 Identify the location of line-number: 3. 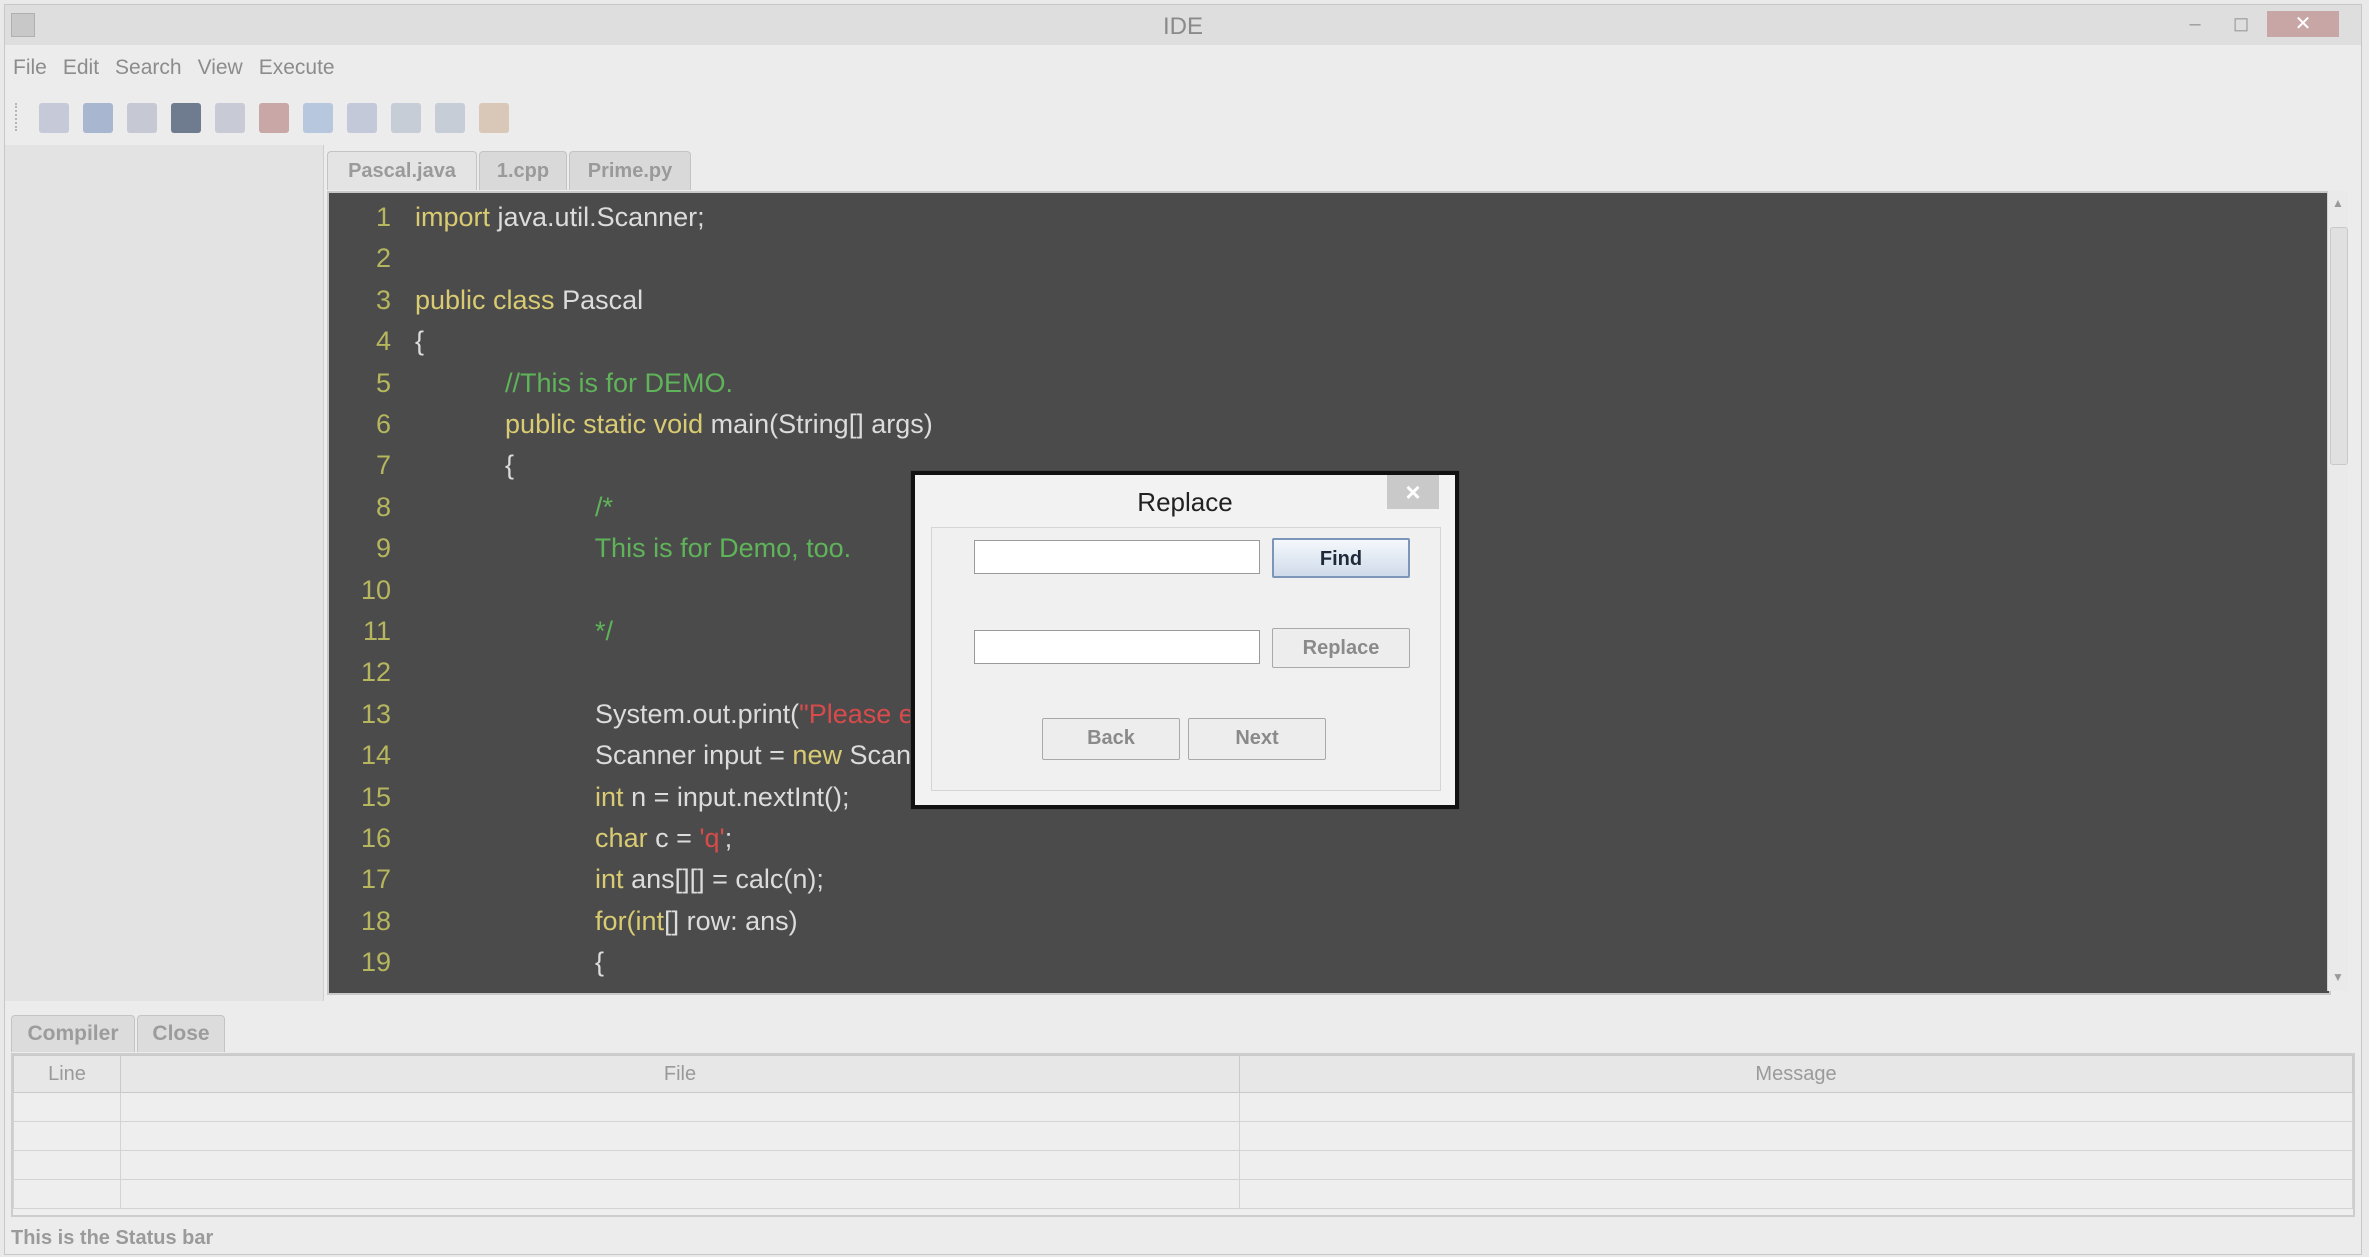
(383, 299).